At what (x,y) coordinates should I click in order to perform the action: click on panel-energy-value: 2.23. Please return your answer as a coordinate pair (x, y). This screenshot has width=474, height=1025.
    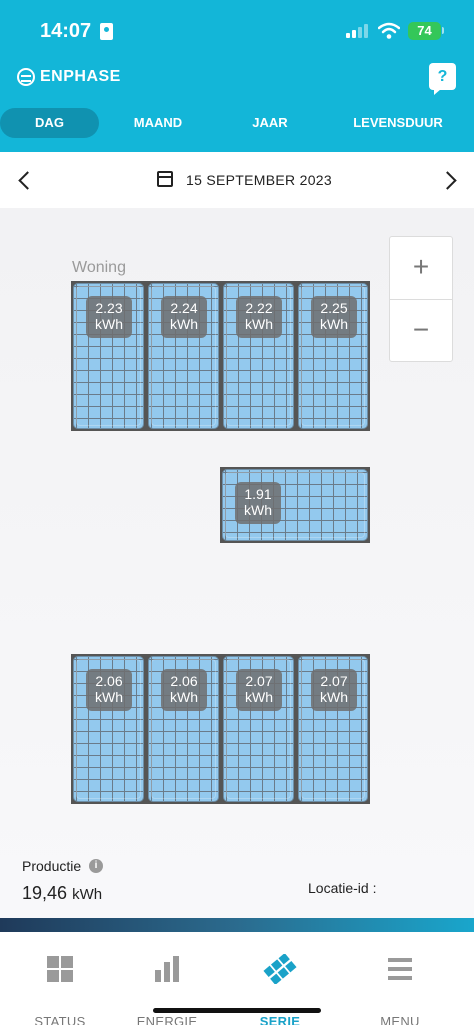
    Looking at the image, I should click on (109, 308).